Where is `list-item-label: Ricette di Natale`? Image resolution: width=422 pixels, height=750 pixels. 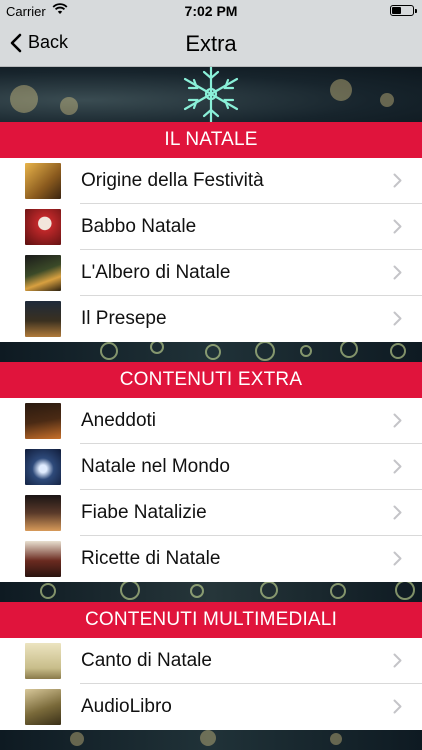 list-item-label: Ricette di Natale is located at coordinates (151, 558).